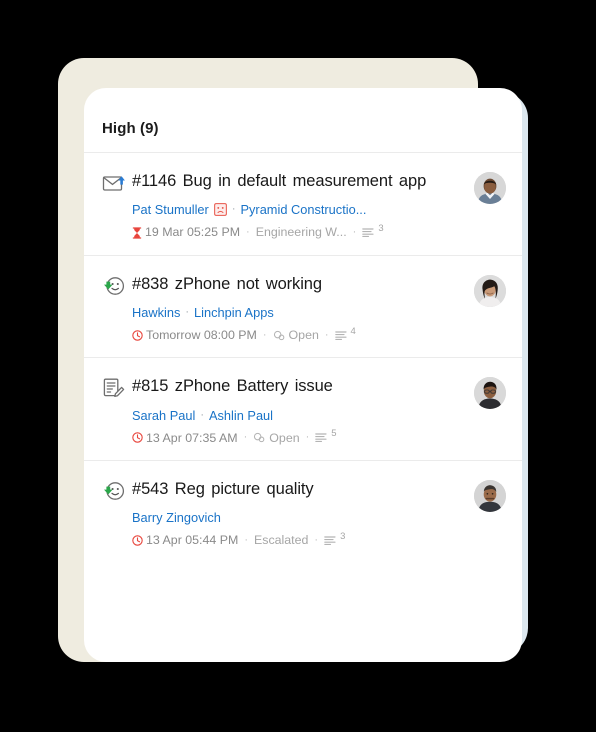 The height and width of the screenshot is (732, 596). I want to click on ticket-id: #543, so click(150, 489).